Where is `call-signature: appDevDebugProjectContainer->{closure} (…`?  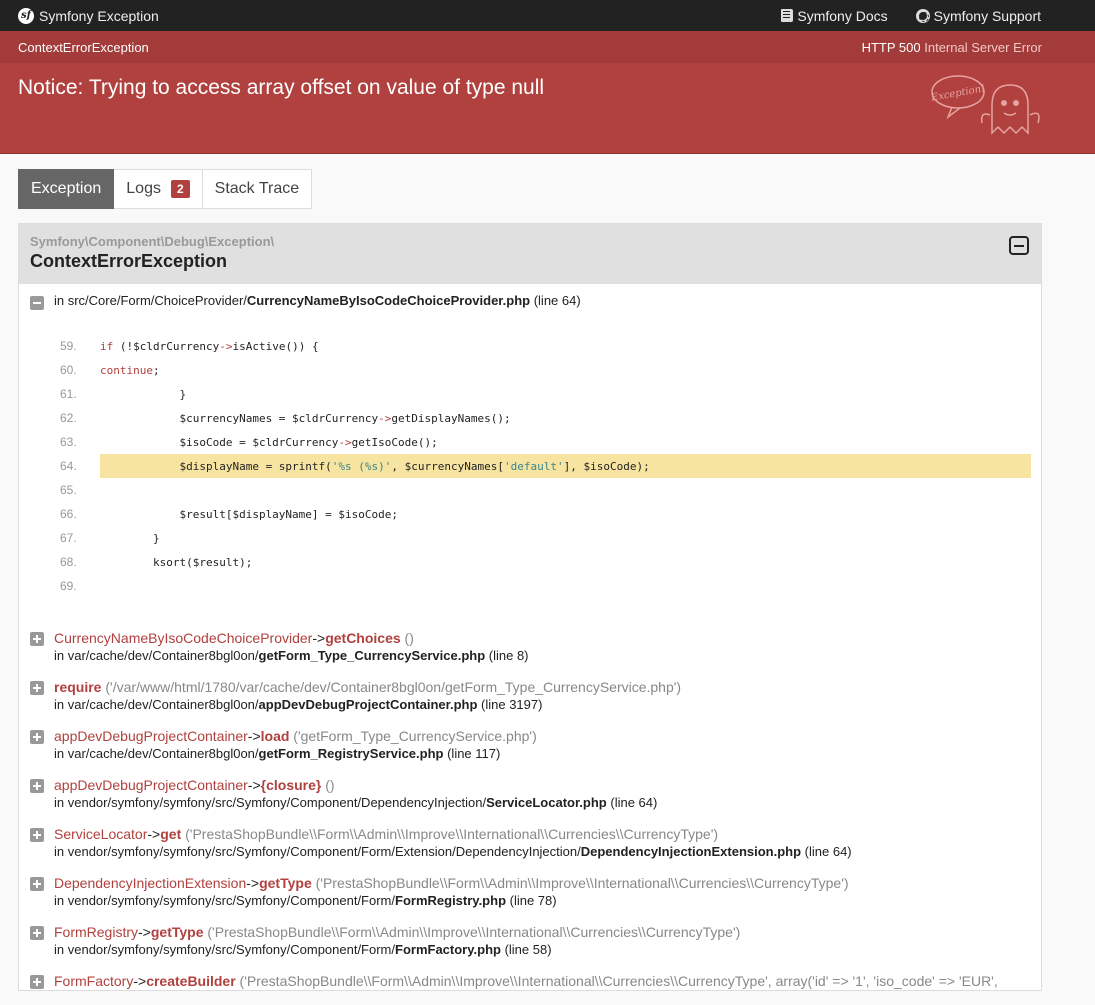 call-signature: appDevDebugProjectContainer->{closure} (… is located at coordinates (355, 785).